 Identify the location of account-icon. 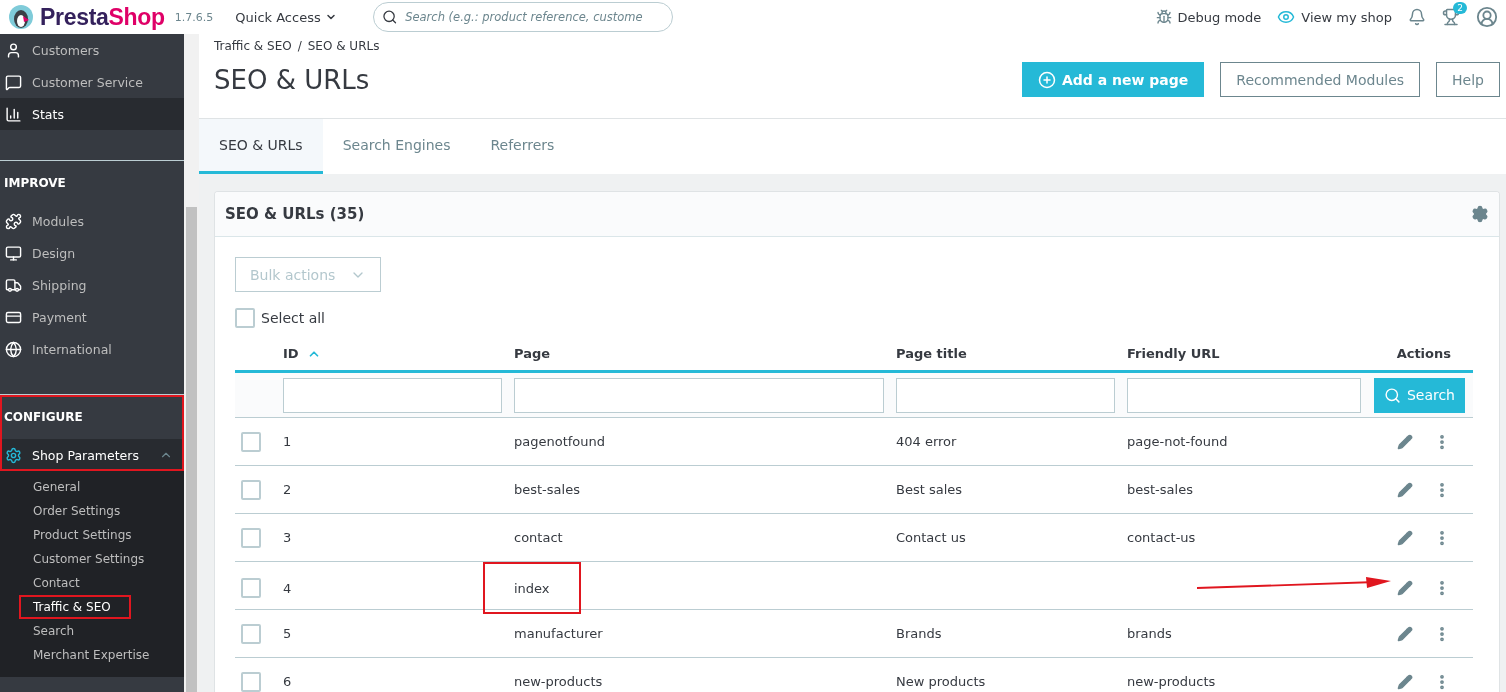
(1487, 17).